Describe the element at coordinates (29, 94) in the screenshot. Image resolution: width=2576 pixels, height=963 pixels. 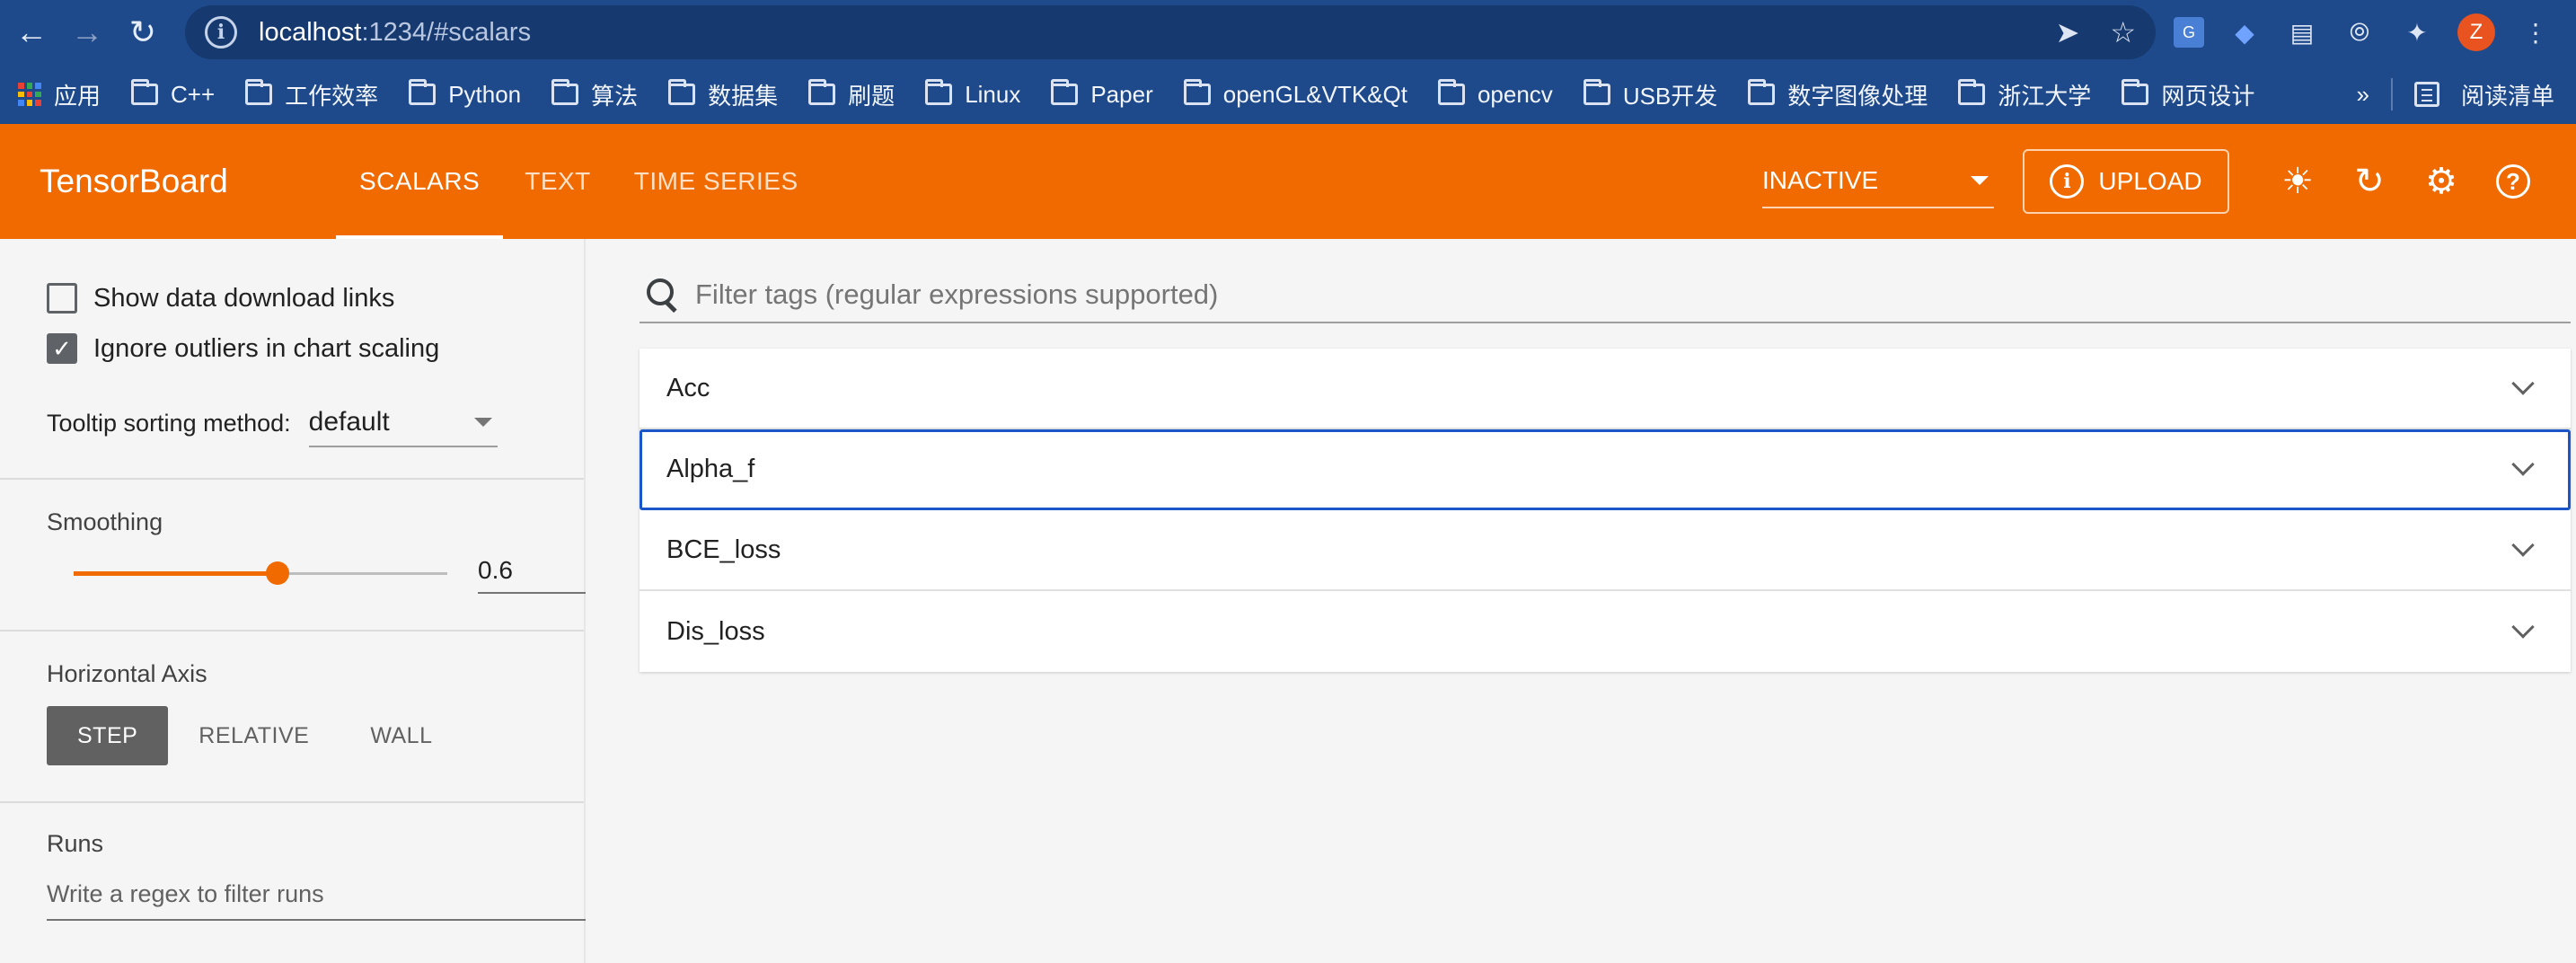
I see `apps-grid-icon` at that location.